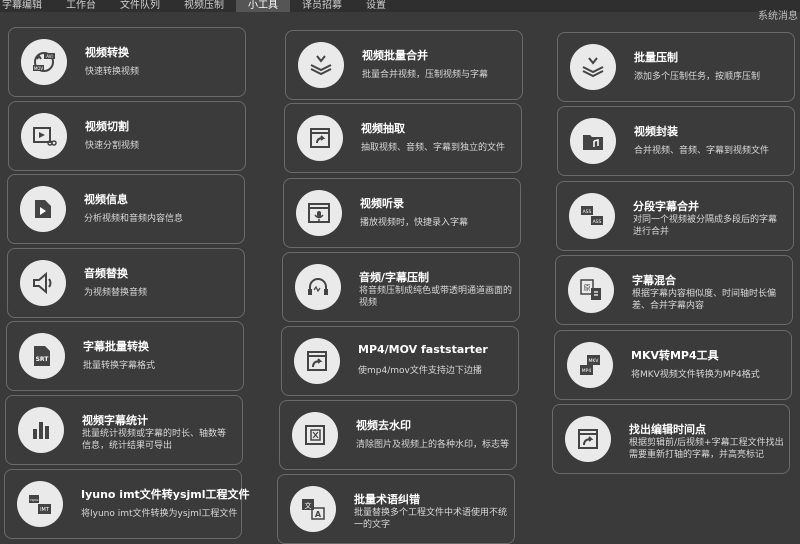  Describe the element at coordinates (395, 55) in the screenshot. I see `tool-title: 视频批量合并` at that location.